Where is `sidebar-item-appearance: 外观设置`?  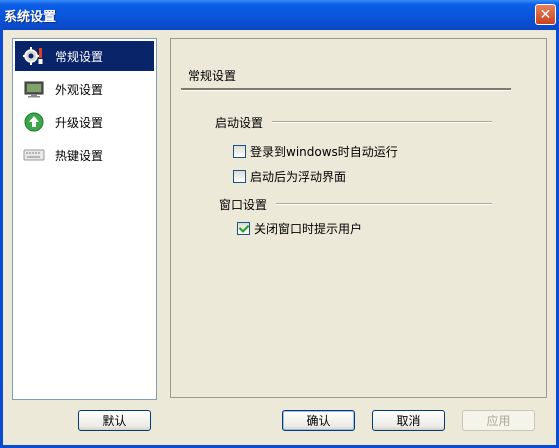
sidebar-item-appearance: 外观设置 is located at coordinates (84, 89).